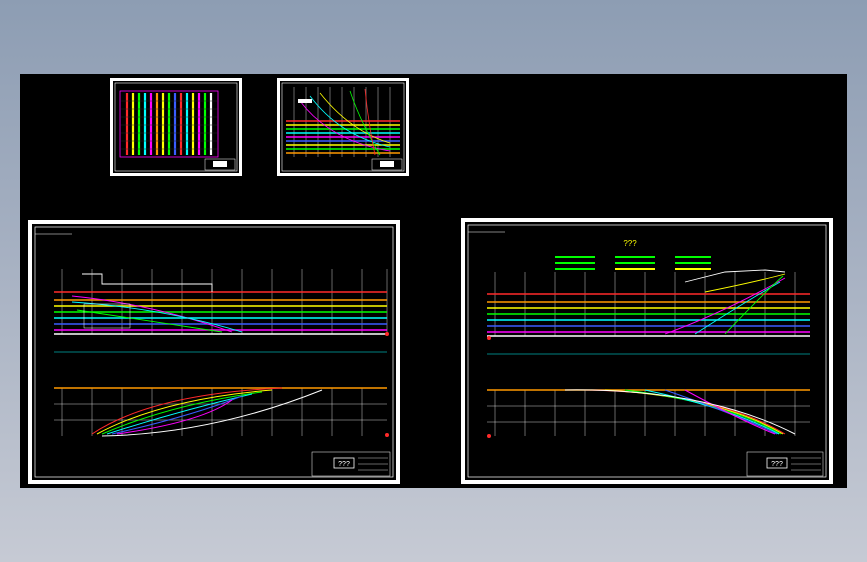 This screenshot has height=562, width=867. I want to click on offsets-table-drawing, so click(176, 127).